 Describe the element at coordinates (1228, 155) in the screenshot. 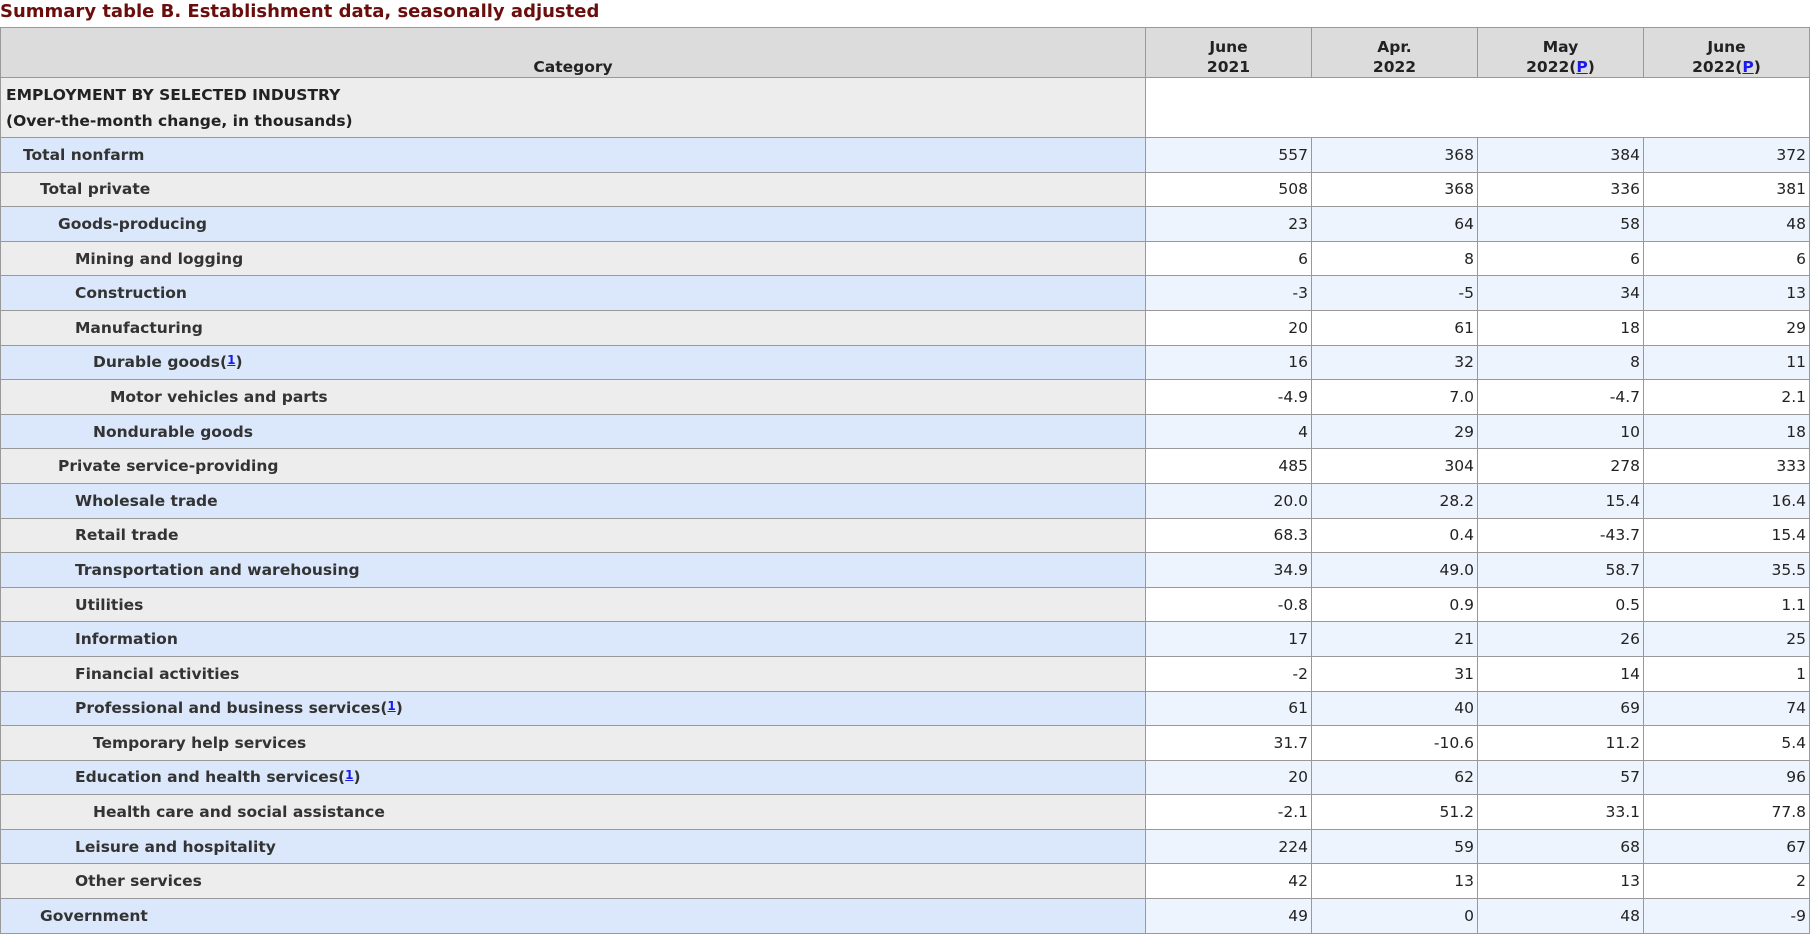

I see `value-cell: 557` at that location.